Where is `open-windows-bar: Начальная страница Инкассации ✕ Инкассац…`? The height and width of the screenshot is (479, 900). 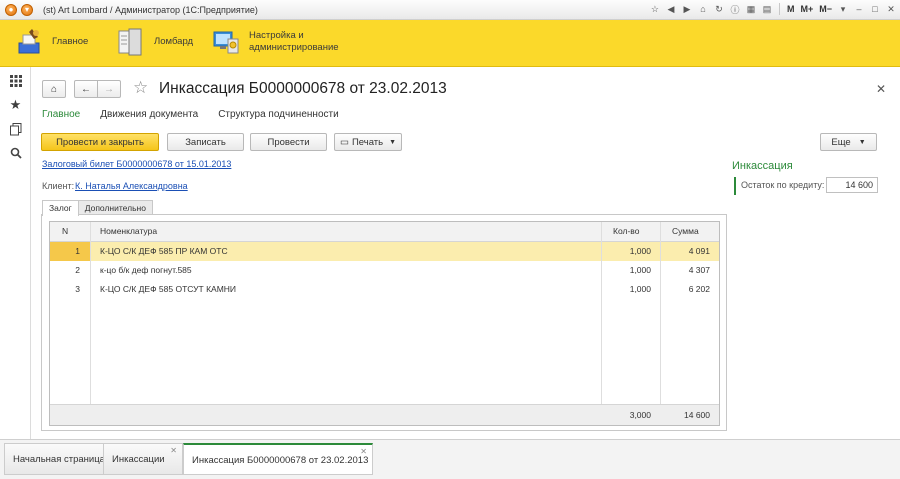 open-windows-bar: Начальная страница Инкассации ✕ Инкассац… is located at coordinates (450, 459).